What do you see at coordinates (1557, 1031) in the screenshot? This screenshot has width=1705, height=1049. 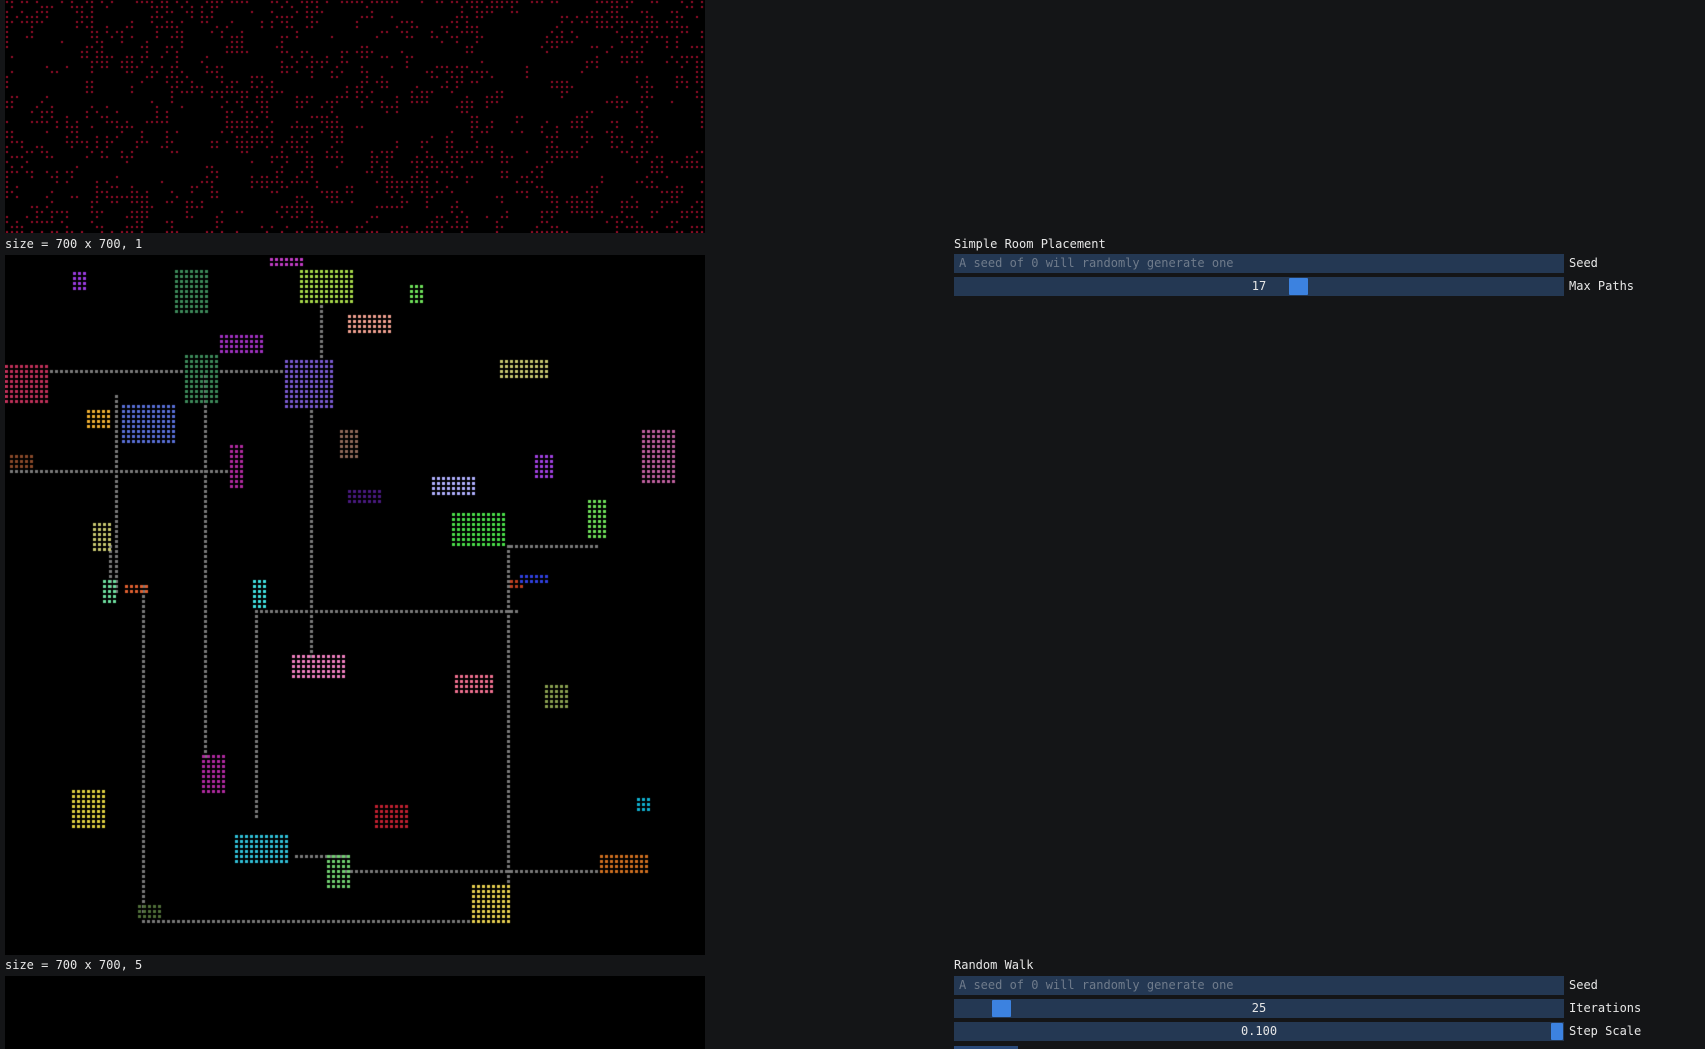 I see `step-scale-grab` at bounding box center [1557, 1031].